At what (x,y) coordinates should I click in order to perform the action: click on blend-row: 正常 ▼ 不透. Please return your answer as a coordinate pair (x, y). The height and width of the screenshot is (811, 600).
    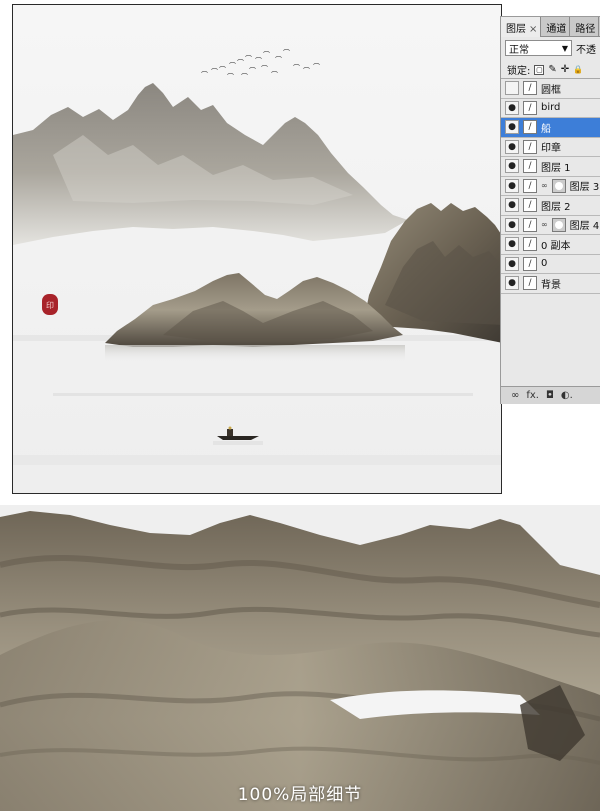
    Looking at the image, I should click on (550, 48).